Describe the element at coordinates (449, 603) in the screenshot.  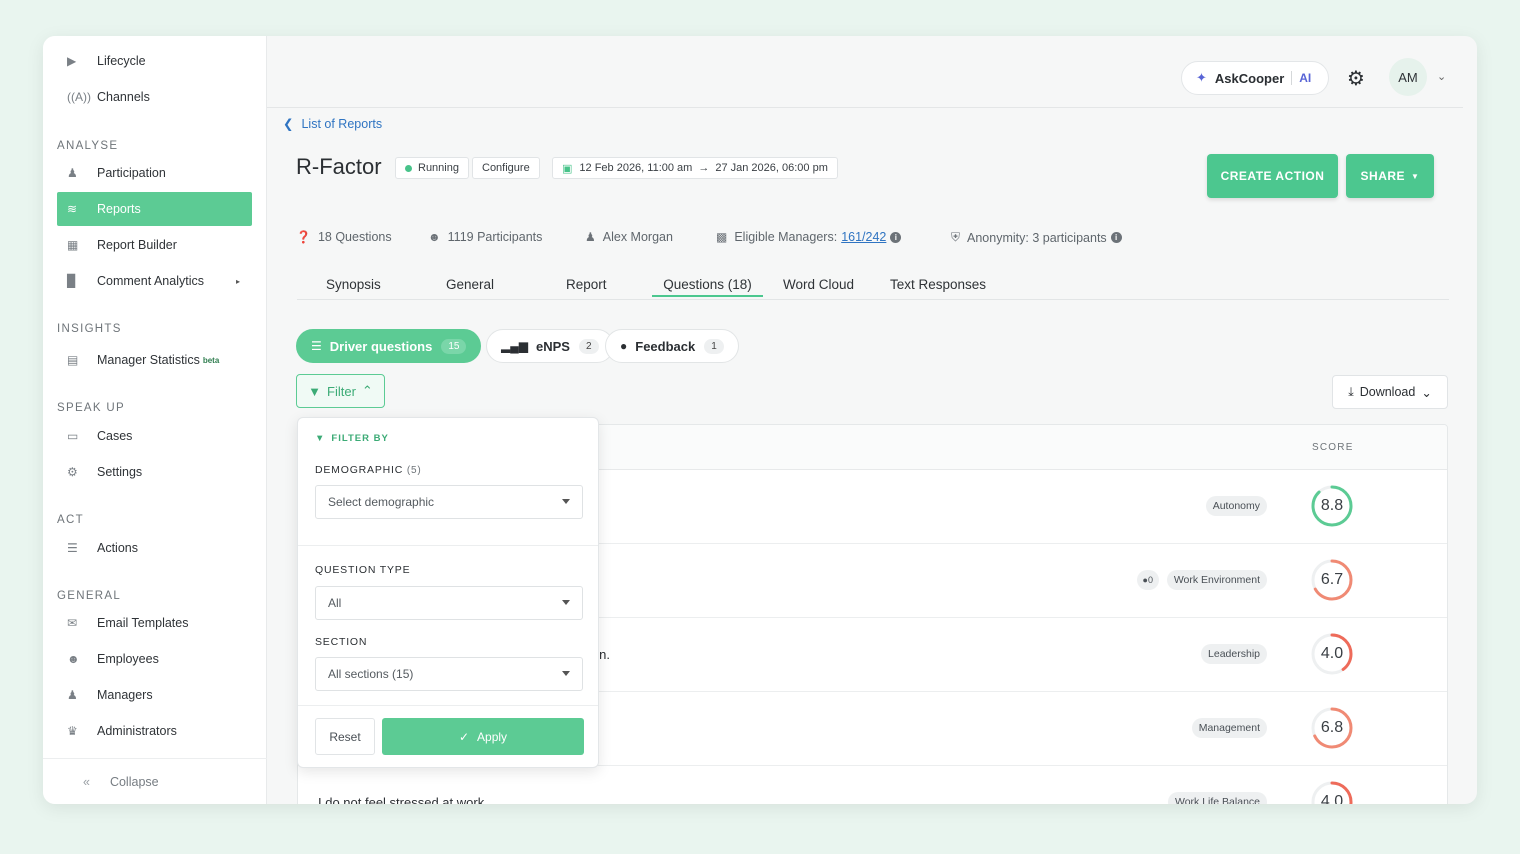
I see `question-type-select: All` at that location.